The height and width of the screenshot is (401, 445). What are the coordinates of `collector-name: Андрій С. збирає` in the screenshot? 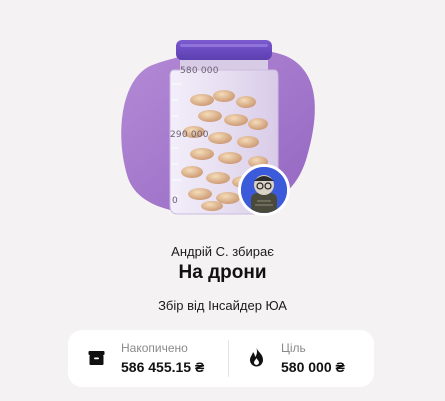 It's located at (222, 251).